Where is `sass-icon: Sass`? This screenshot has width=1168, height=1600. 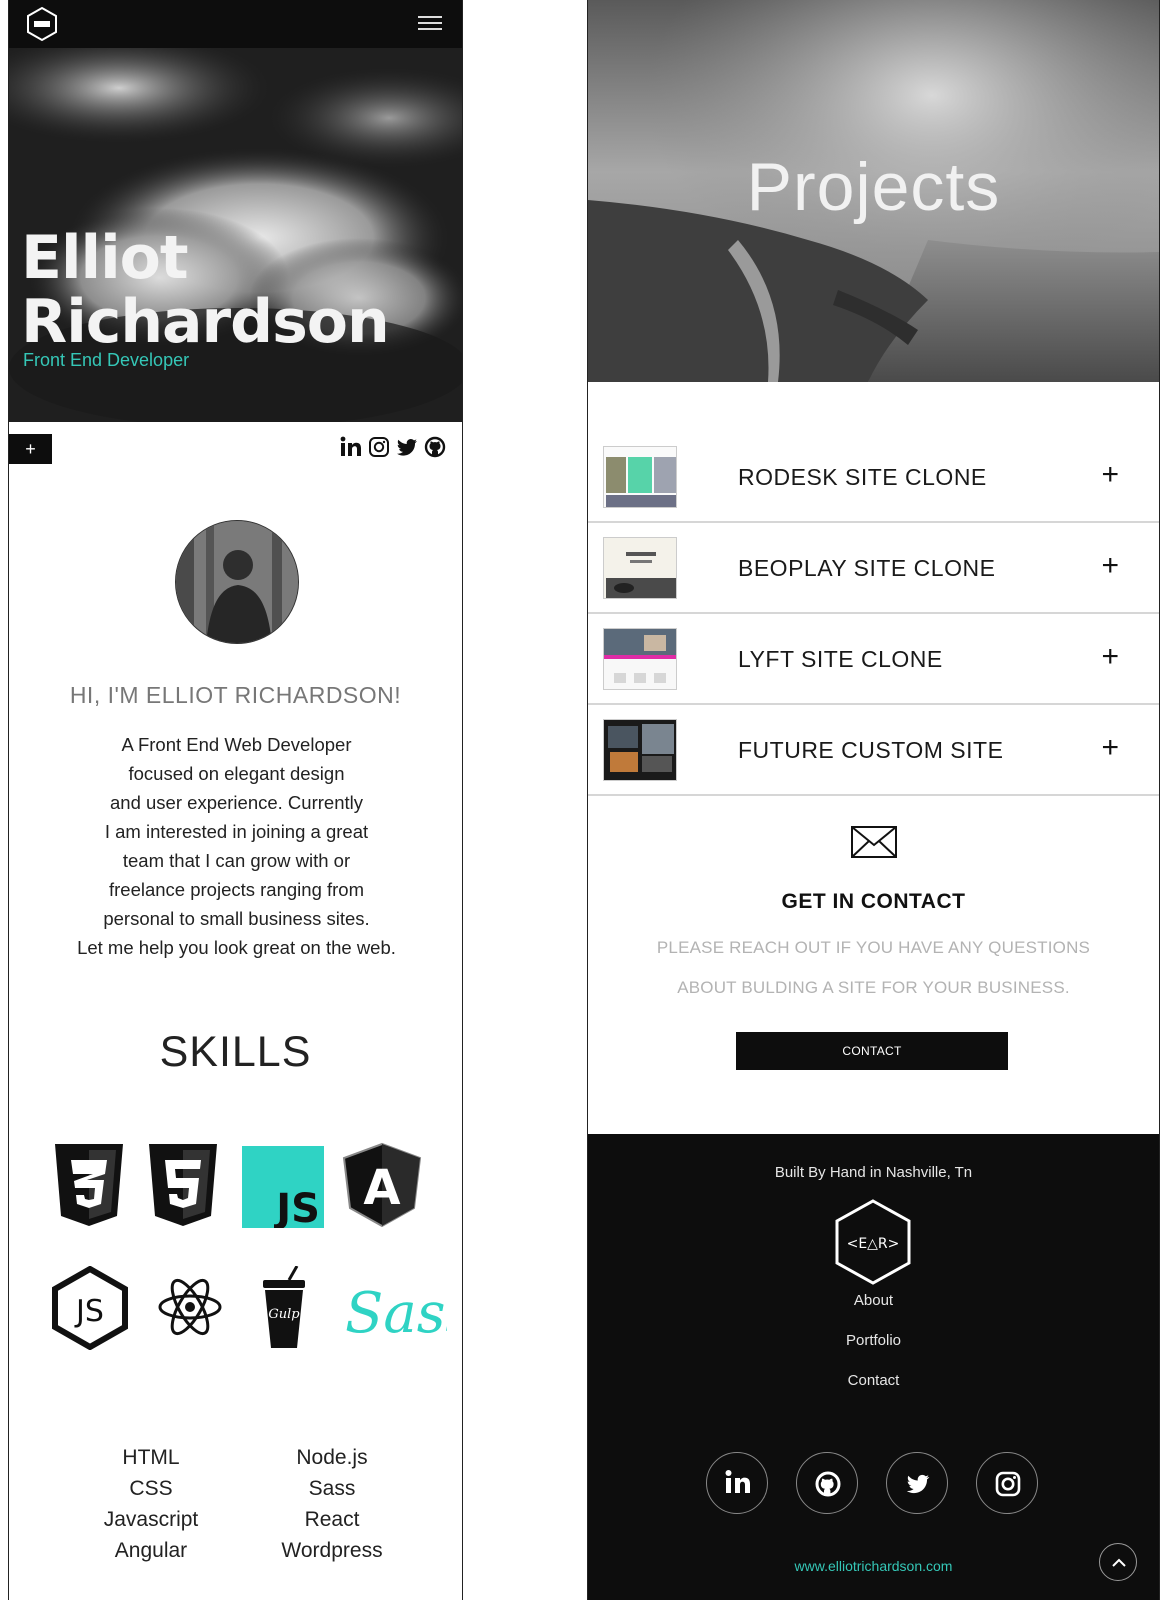 sass-icon: Sass is located at coordinates (396, 1313).